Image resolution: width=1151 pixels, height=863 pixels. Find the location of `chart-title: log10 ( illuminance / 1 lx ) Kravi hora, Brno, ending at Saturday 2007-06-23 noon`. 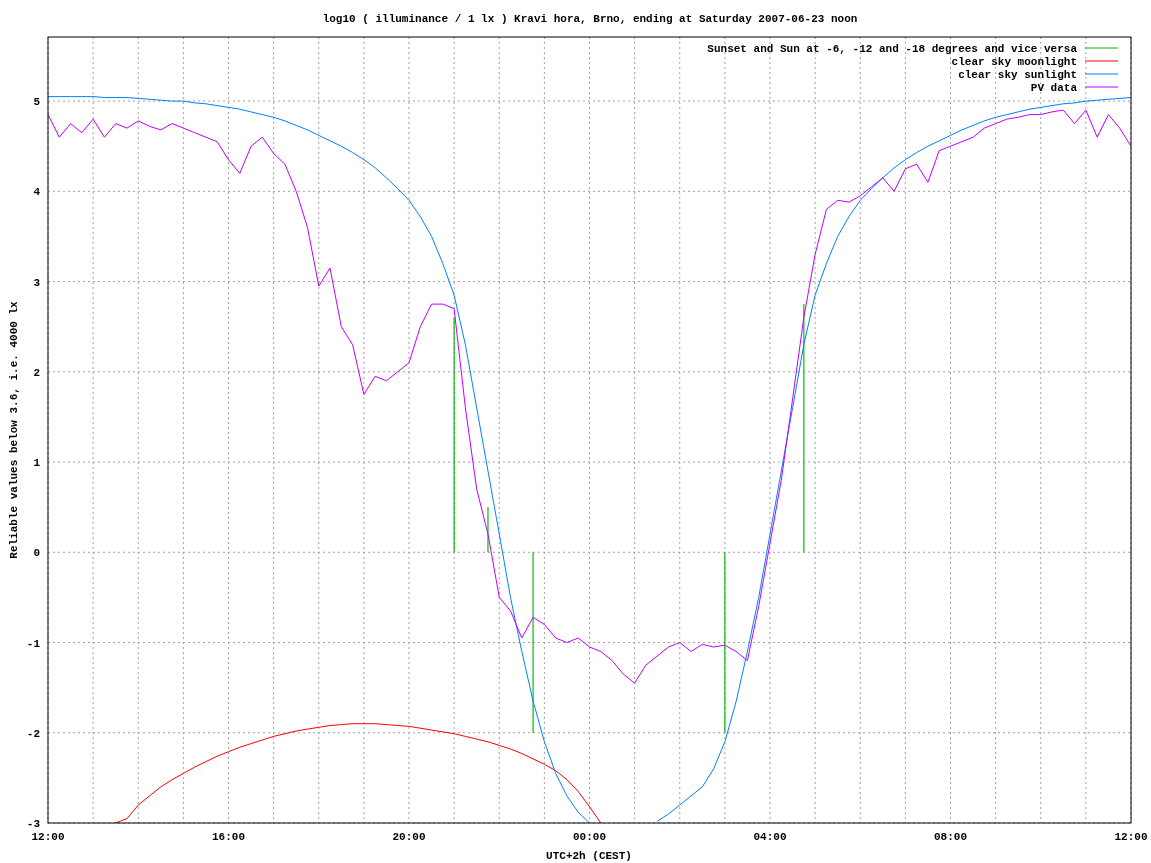

chart-title: log10 ( illuminance / 1 lx ) Kravi hora, Brno, ending at Saturday 2007-06-23 noon is located at coordinates (590, 19).